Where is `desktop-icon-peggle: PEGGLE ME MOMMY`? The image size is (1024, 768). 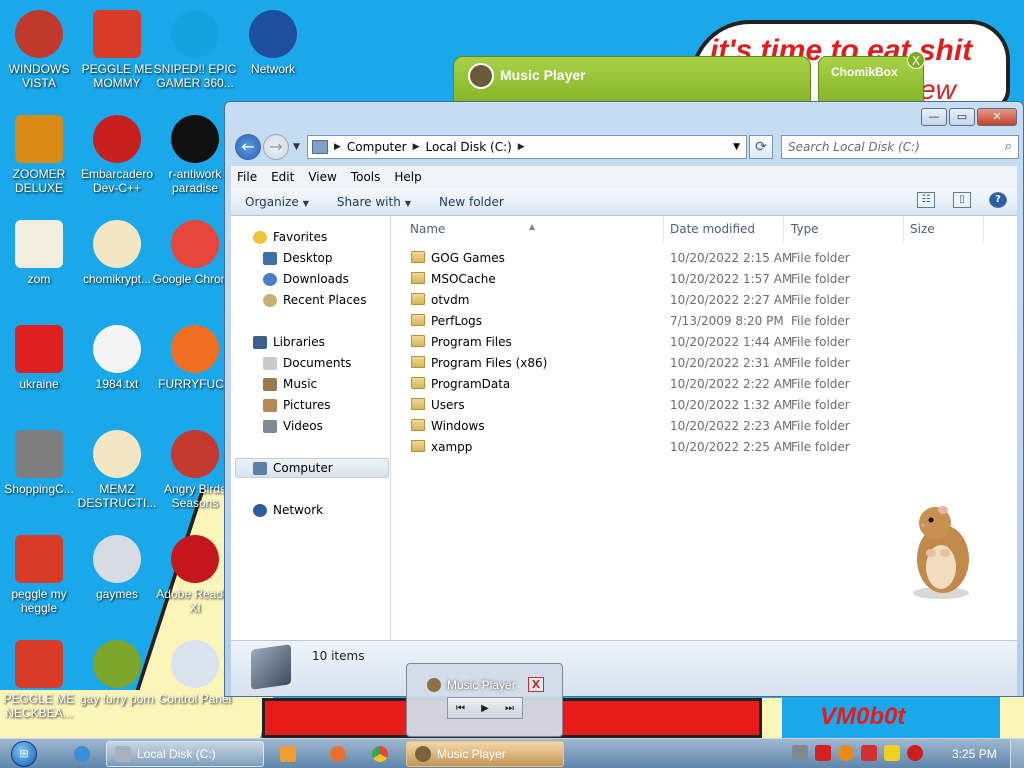 desktop-icon-peggle: PEGGLE ME MOMMY is located at coordinates (117, 50).